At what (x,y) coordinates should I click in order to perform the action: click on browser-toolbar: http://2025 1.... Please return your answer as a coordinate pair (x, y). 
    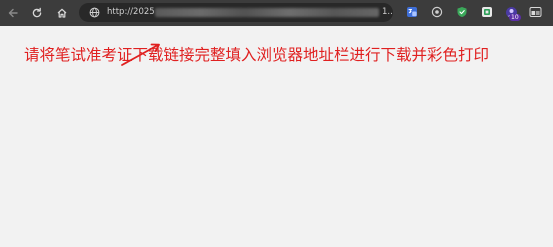
    Looking at the image, I should click on (276, 13).